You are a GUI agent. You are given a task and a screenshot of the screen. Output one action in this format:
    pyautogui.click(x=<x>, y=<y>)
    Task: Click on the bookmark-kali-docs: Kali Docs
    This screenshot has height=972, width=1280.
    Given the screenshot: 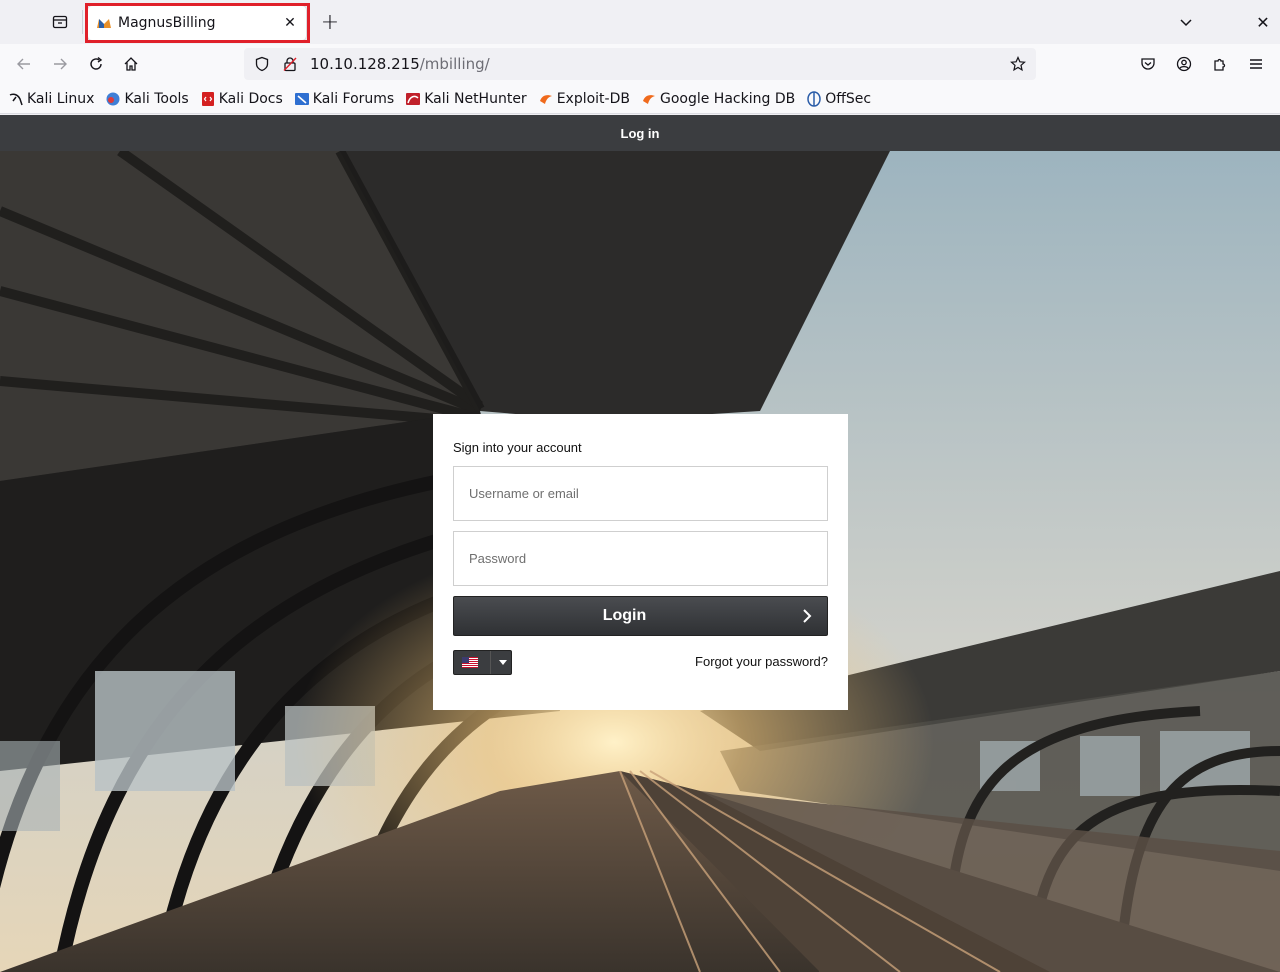 What is the action you would take?
    pyautogui.click(x=241, y=99)
    